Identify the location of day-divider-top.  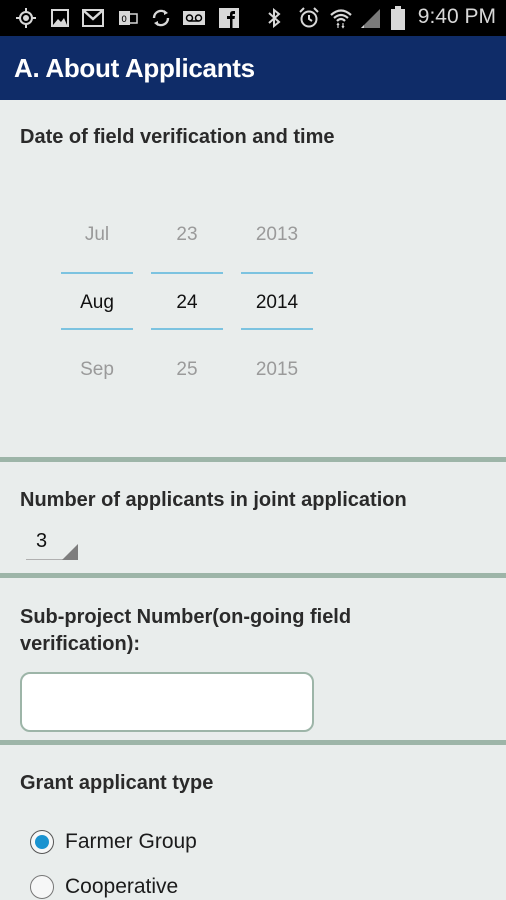
(187, 273).